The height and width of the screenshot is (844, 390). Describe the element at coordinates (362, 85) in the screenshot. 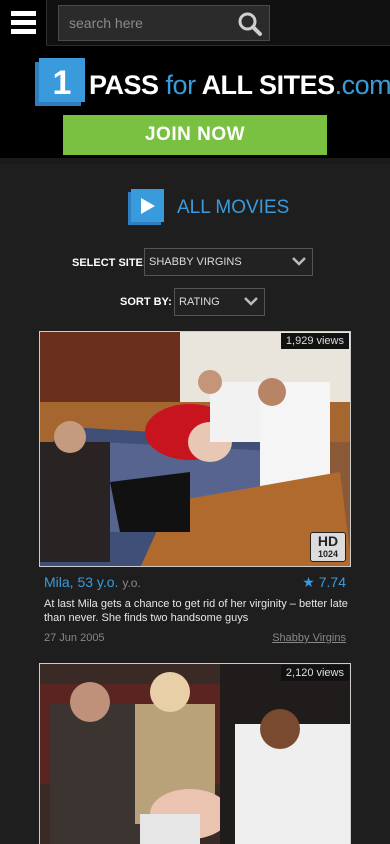

I see `logo-dotcom: .com` at that location.